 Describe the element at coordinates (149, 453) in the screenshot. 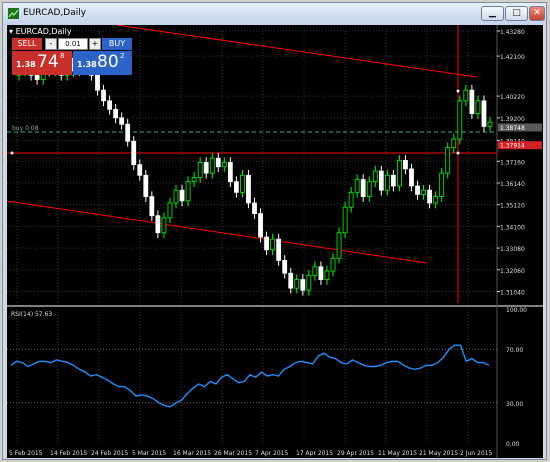

I see `date-tick-label: 5 Mar 2015` at that location.